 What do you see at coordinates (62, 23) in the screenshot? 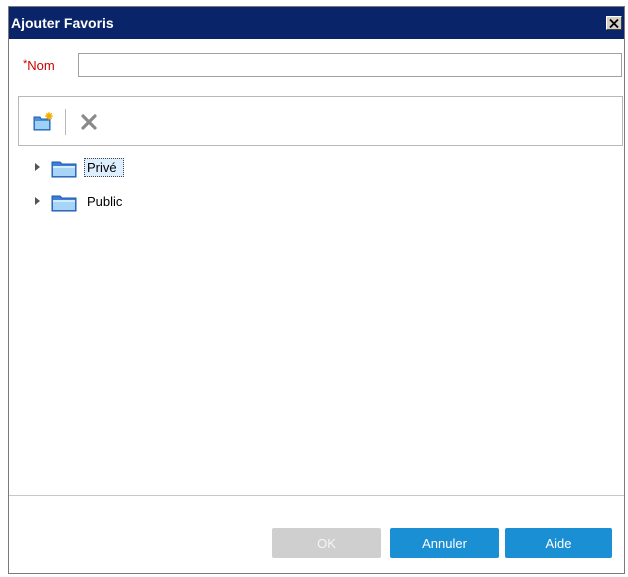
I see `dialog-title: Ajouter Favoris` at bounding box center [62, 23].